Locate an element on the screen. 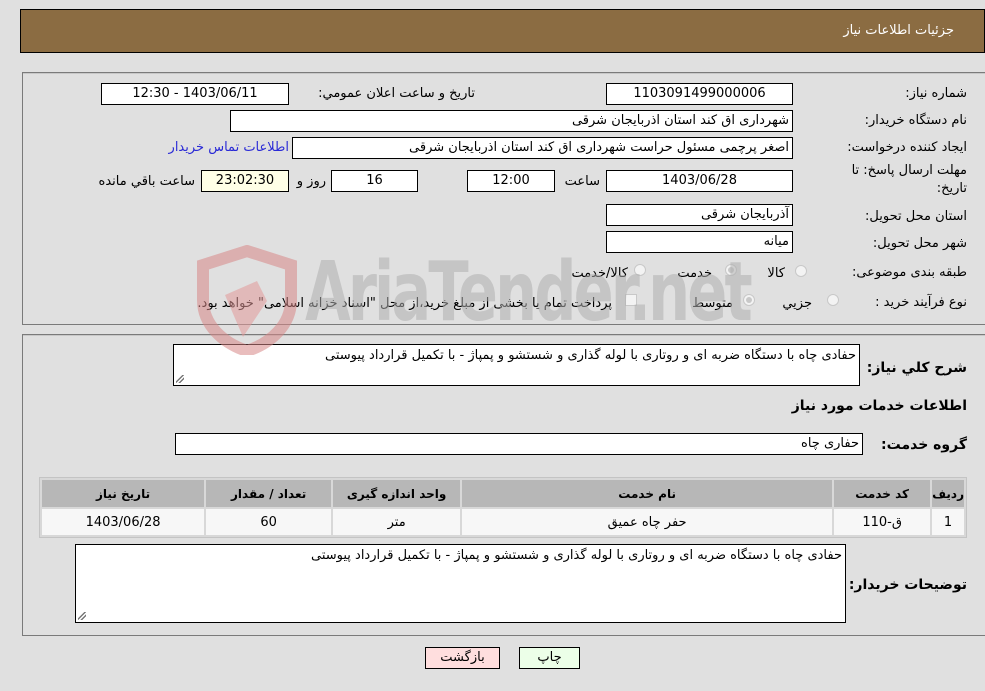  category-radio-goods is located at coordinates (801, 271).